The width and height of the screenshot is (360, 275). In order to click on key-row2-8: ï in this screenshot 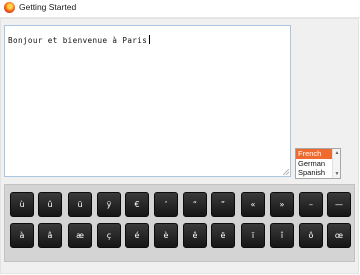, I will do `click(253, 235)`.